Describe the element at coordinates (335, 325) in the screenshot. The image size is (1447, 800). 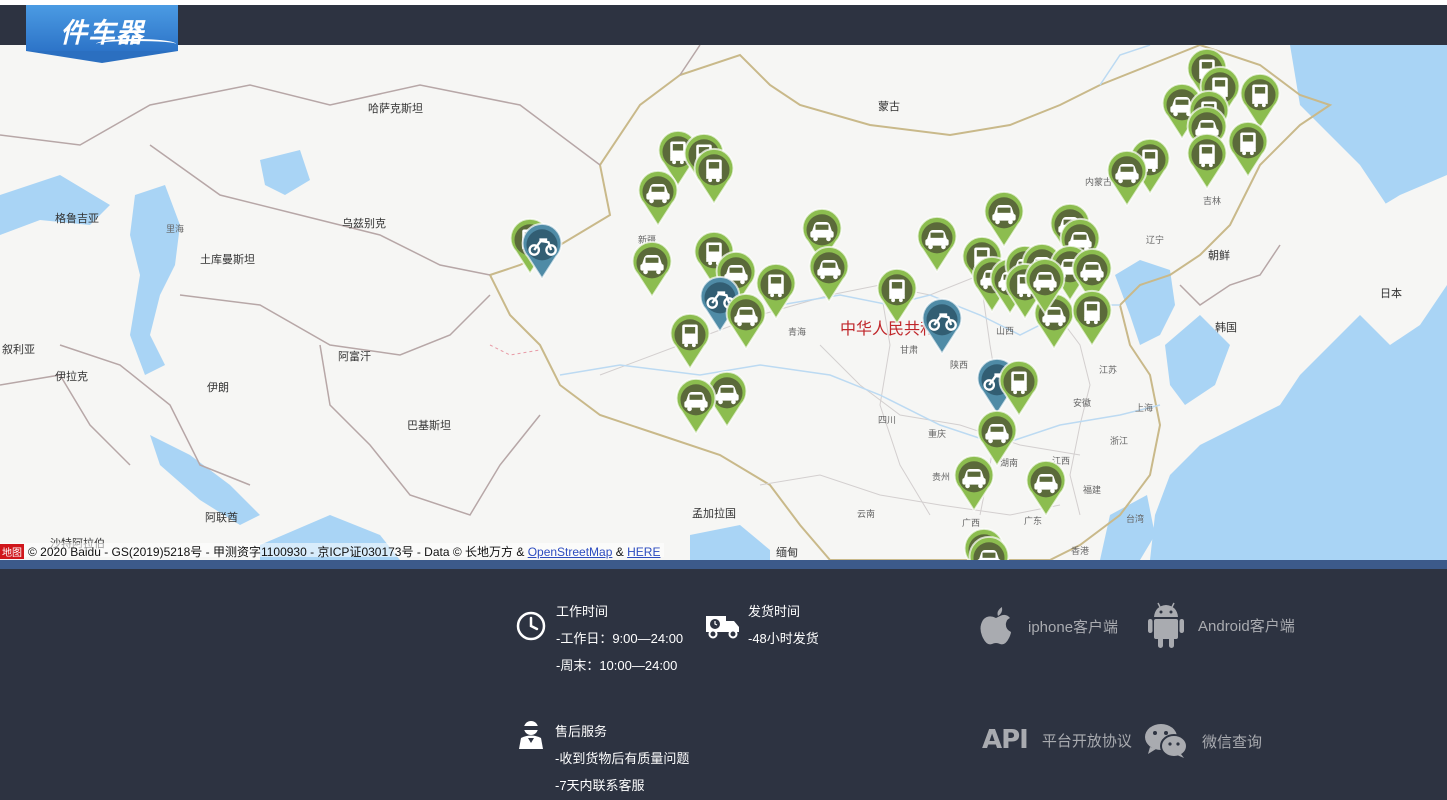
I see `border-afghan` at that location.